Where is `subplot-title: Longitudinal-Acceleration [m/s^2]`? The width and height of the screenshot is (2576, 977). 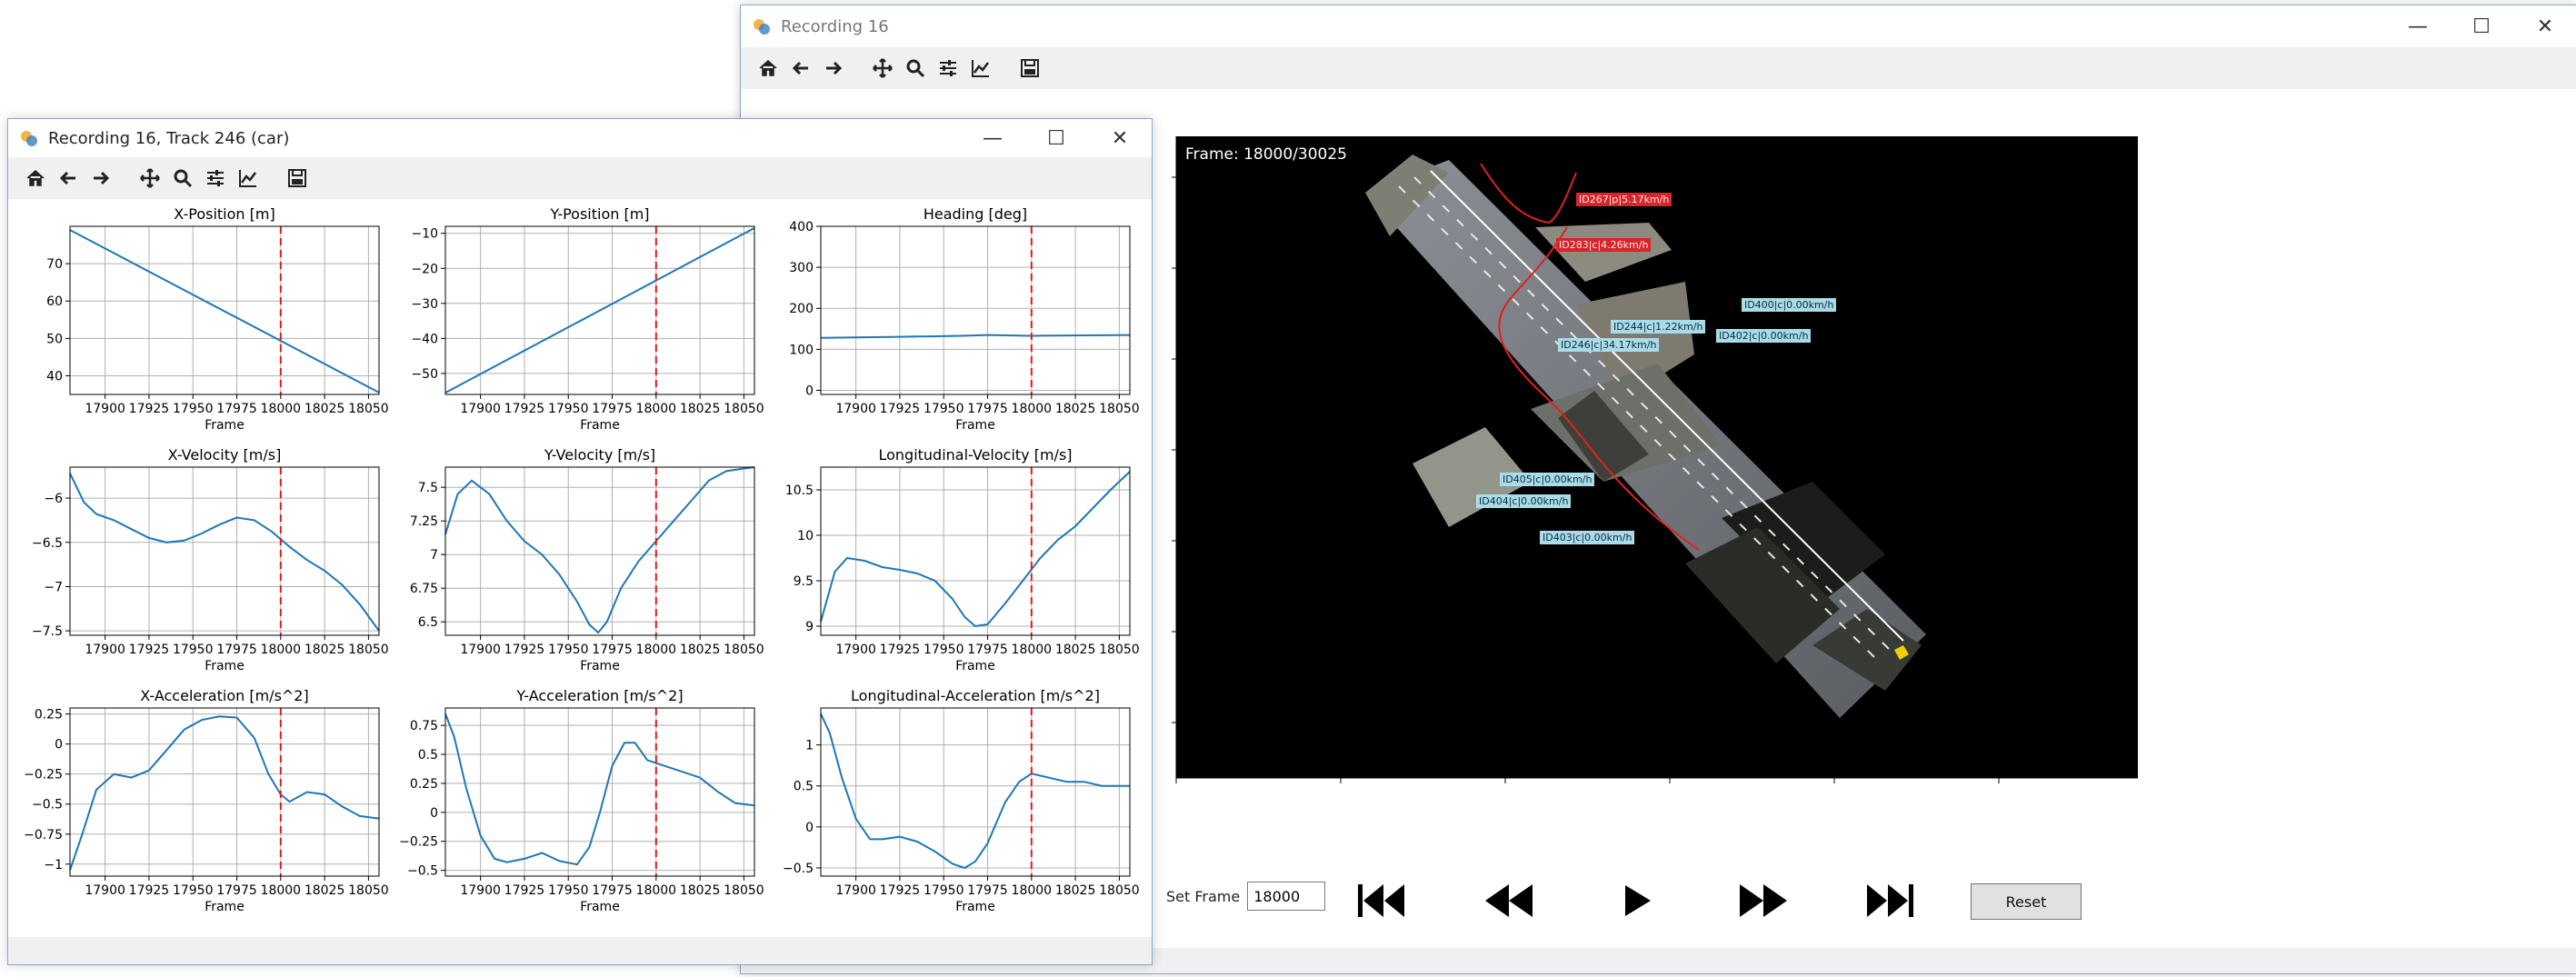 subplot-title: Longitudinal-Acceleration [m/s^2] is located at coordinates (975, 695).